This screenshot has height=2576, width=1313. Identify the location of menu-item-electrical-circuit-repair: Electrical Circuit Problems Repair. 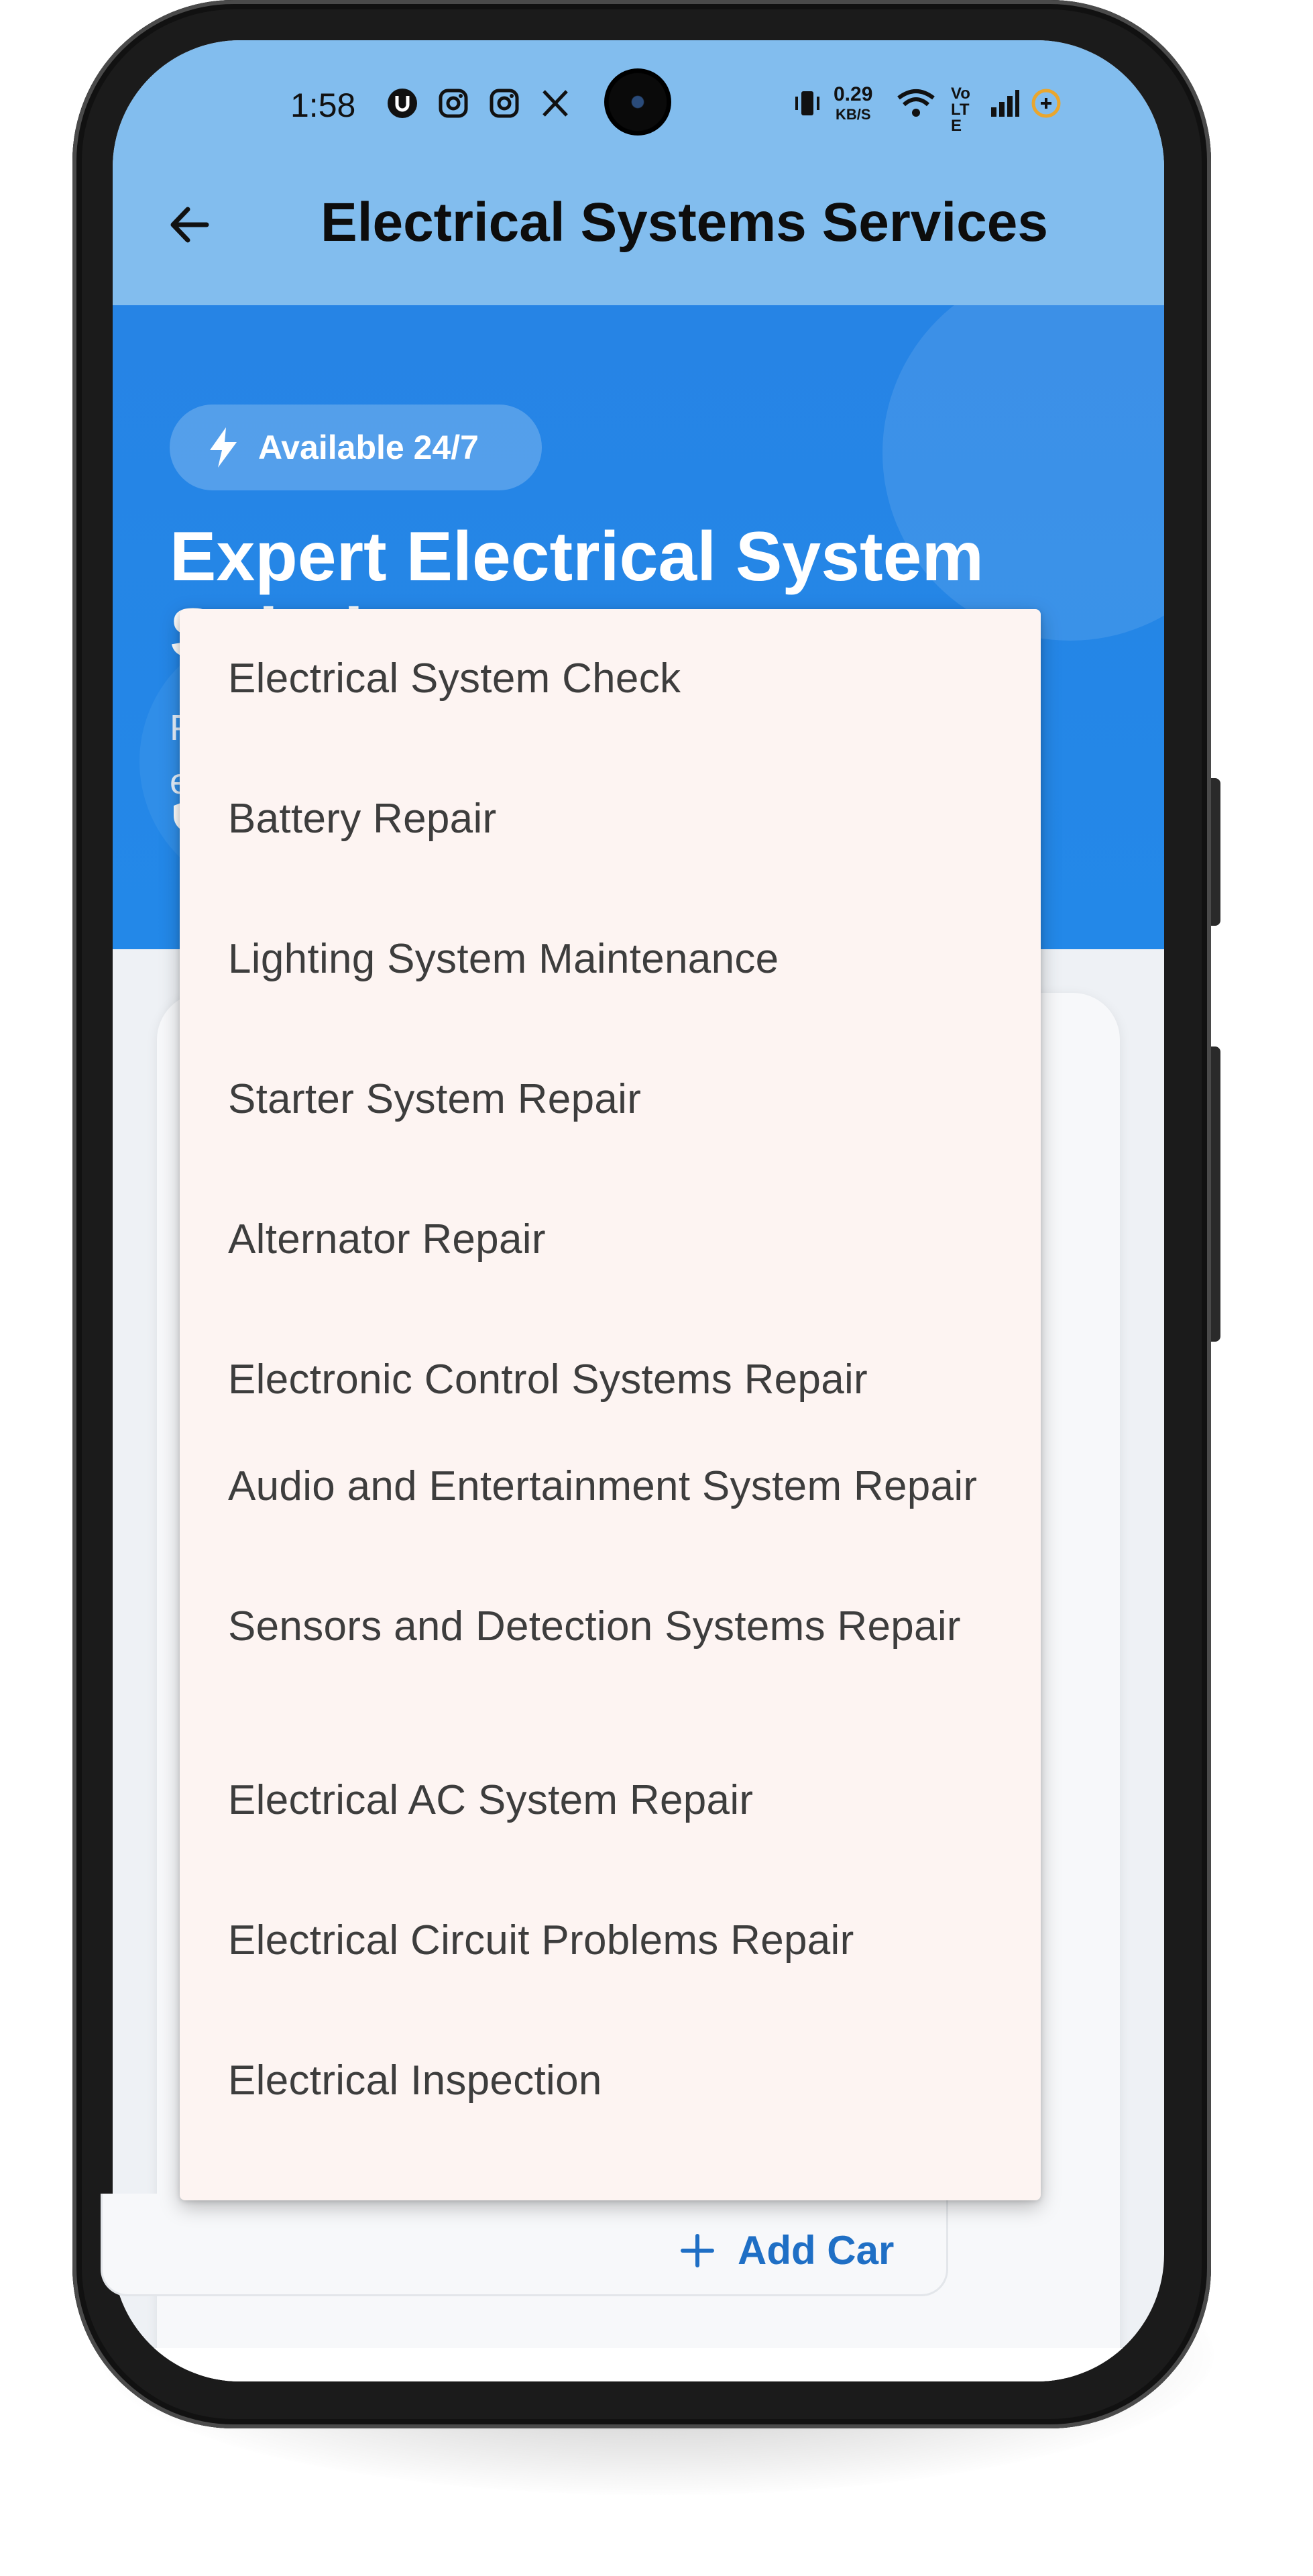
(613, 1940).